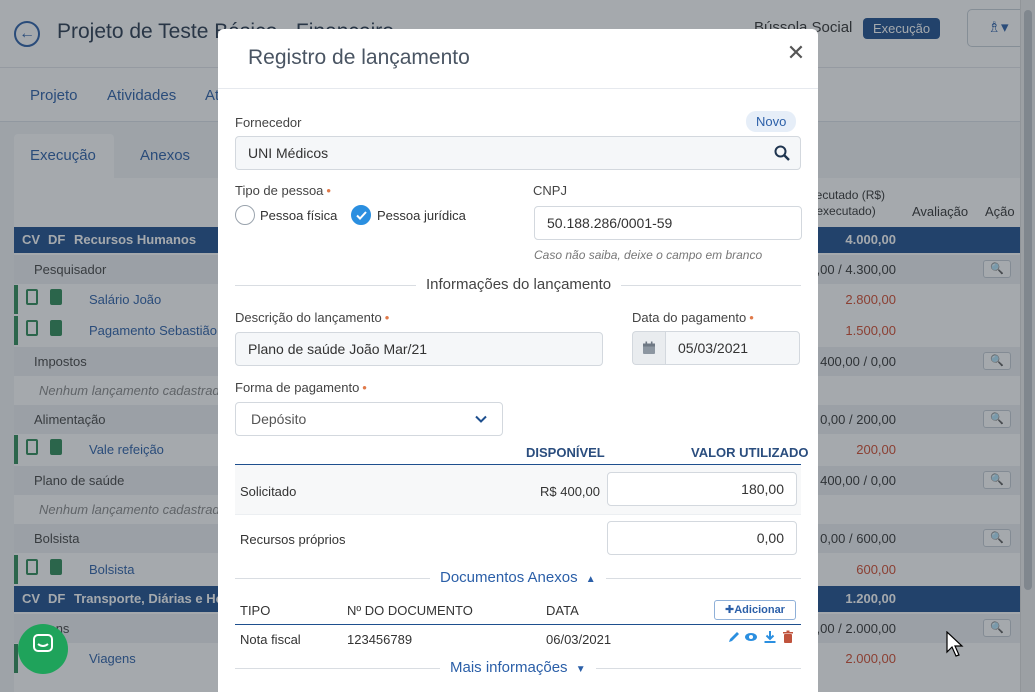  Describe the element at coordinates (301, 387) in the screenshot. I see `forma-pagamento-label: Forma de pagamento •` at that location.